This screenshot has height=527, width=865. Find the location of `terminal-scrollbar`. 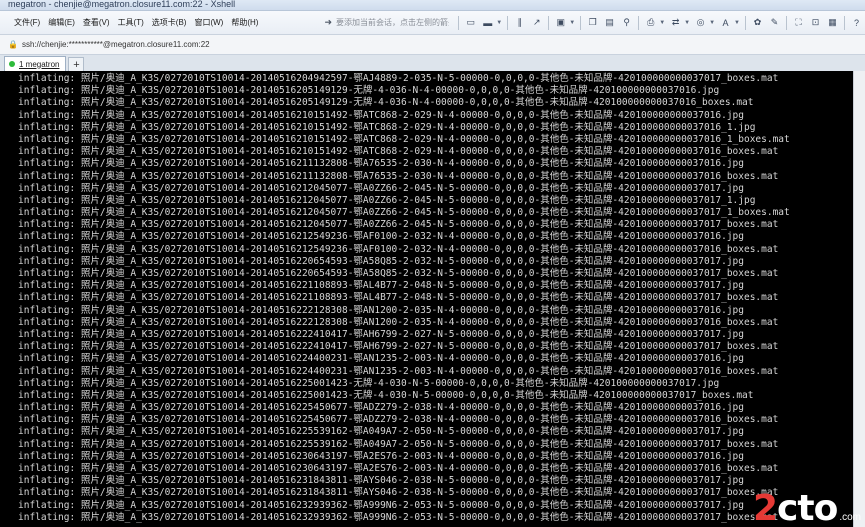

terminal-scrollbar is located at coordinates (859, 299).